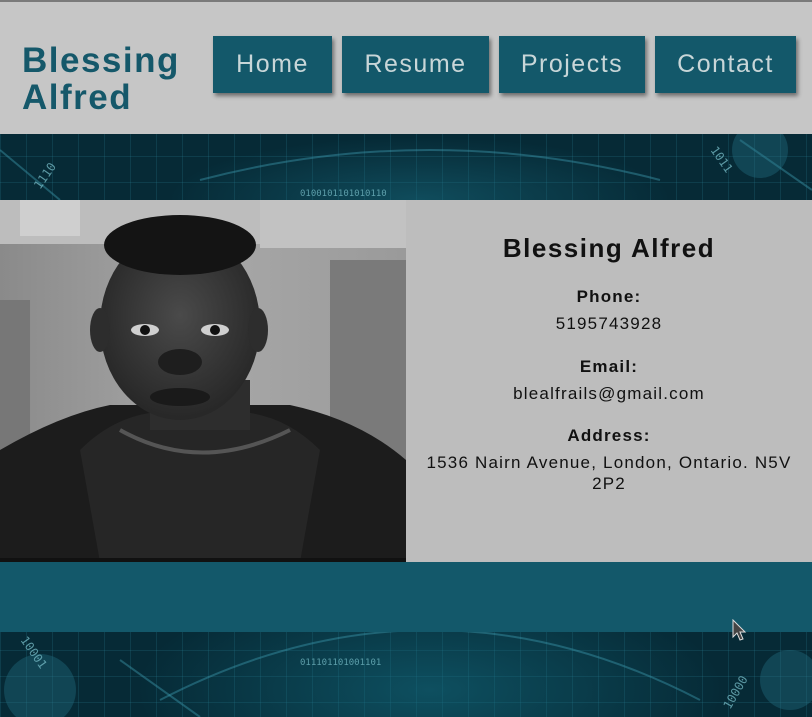  Describe the element at coordinates (722, 160) in the screenshot. I see `svg-text: 1011` at that location.